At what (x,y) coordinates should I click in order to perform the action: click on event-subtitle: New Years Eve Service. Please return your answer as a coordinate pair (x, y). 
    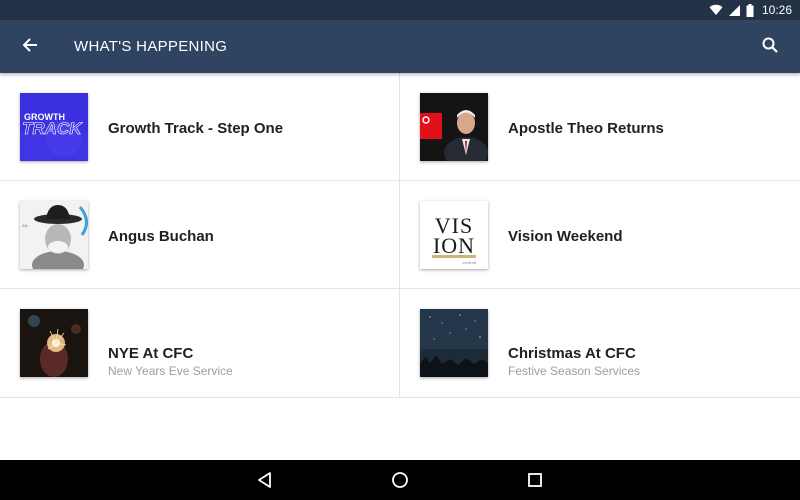
    Looking at the image, I should click on (170, 371).